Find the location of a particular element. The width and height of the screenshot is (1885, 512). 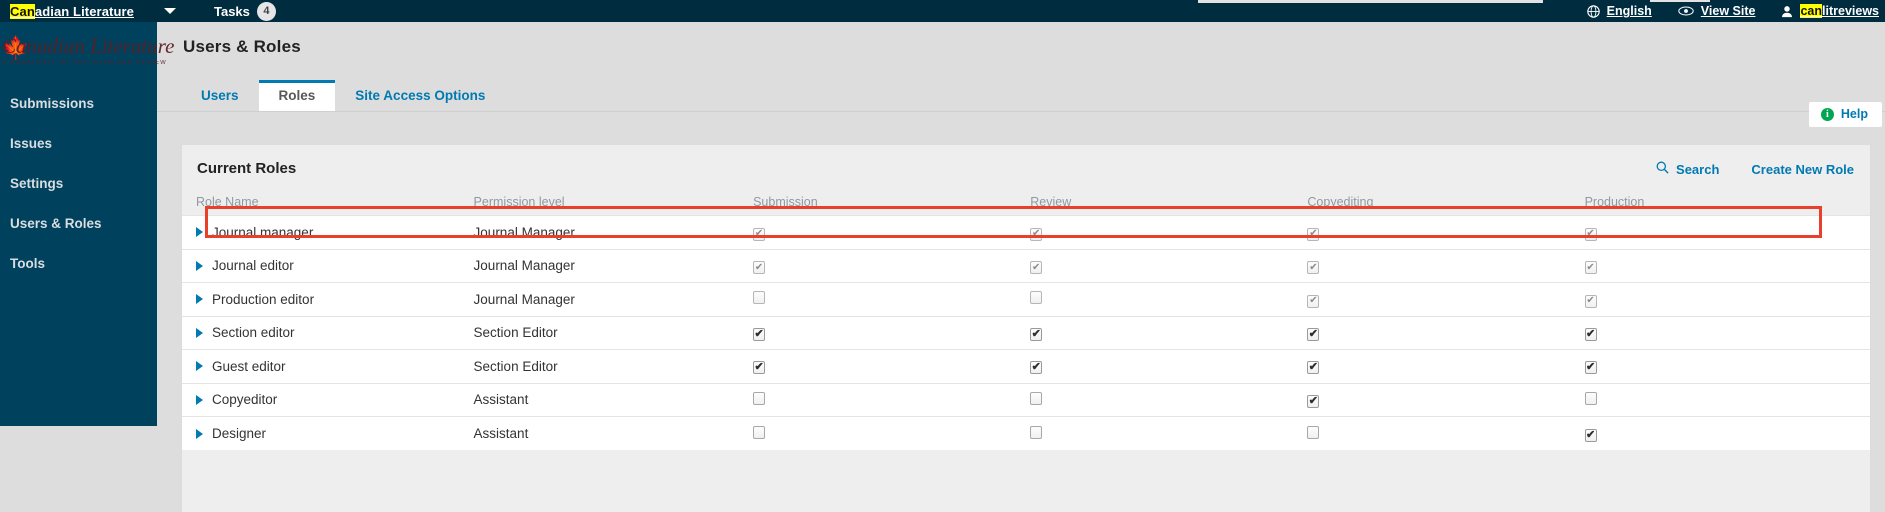

table-row: Journal editor Journal Manager is located at coordinates (1026, 265).